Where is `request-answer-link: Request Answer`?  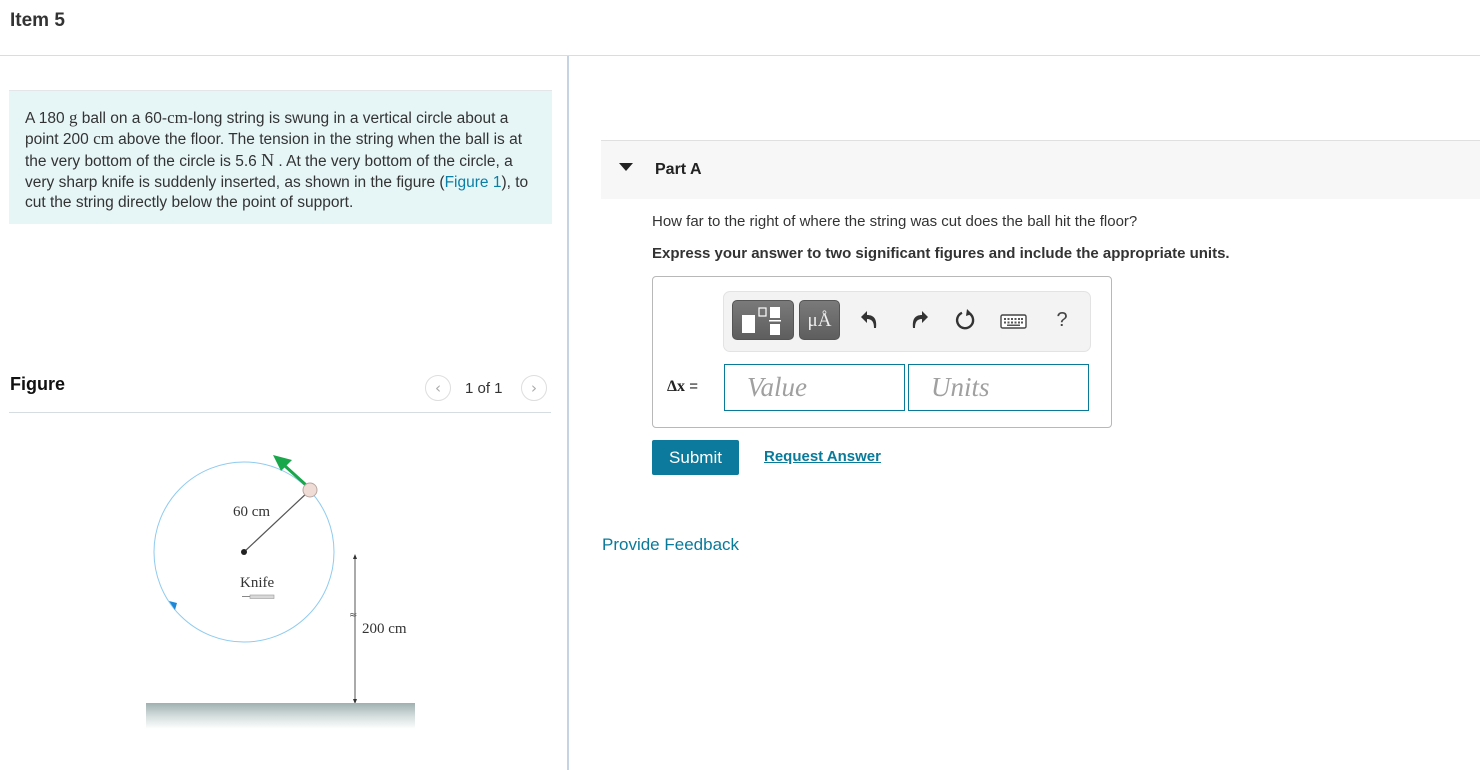
request-answer-link: Request Answer is located at coordinates (822, 456).